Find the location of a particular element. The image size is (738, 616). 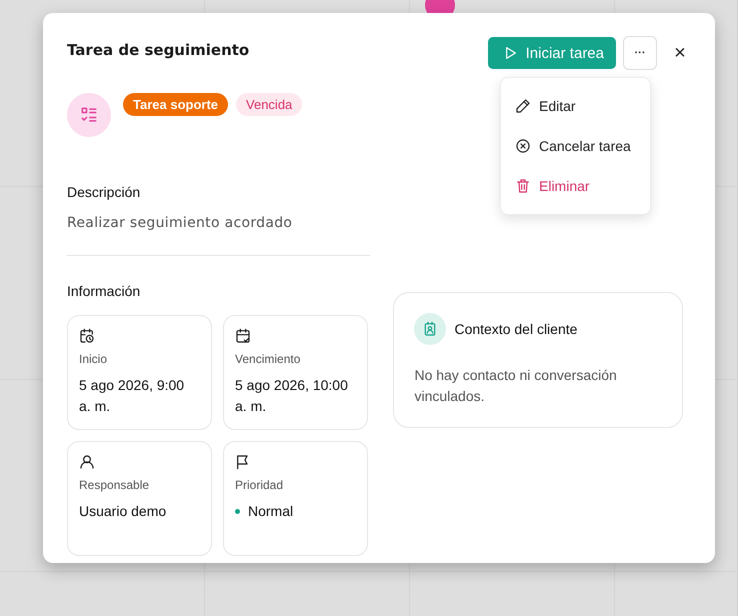

info-value: 5 ago 2026, 10:00 a. m. is located at coordinates (292, 396).